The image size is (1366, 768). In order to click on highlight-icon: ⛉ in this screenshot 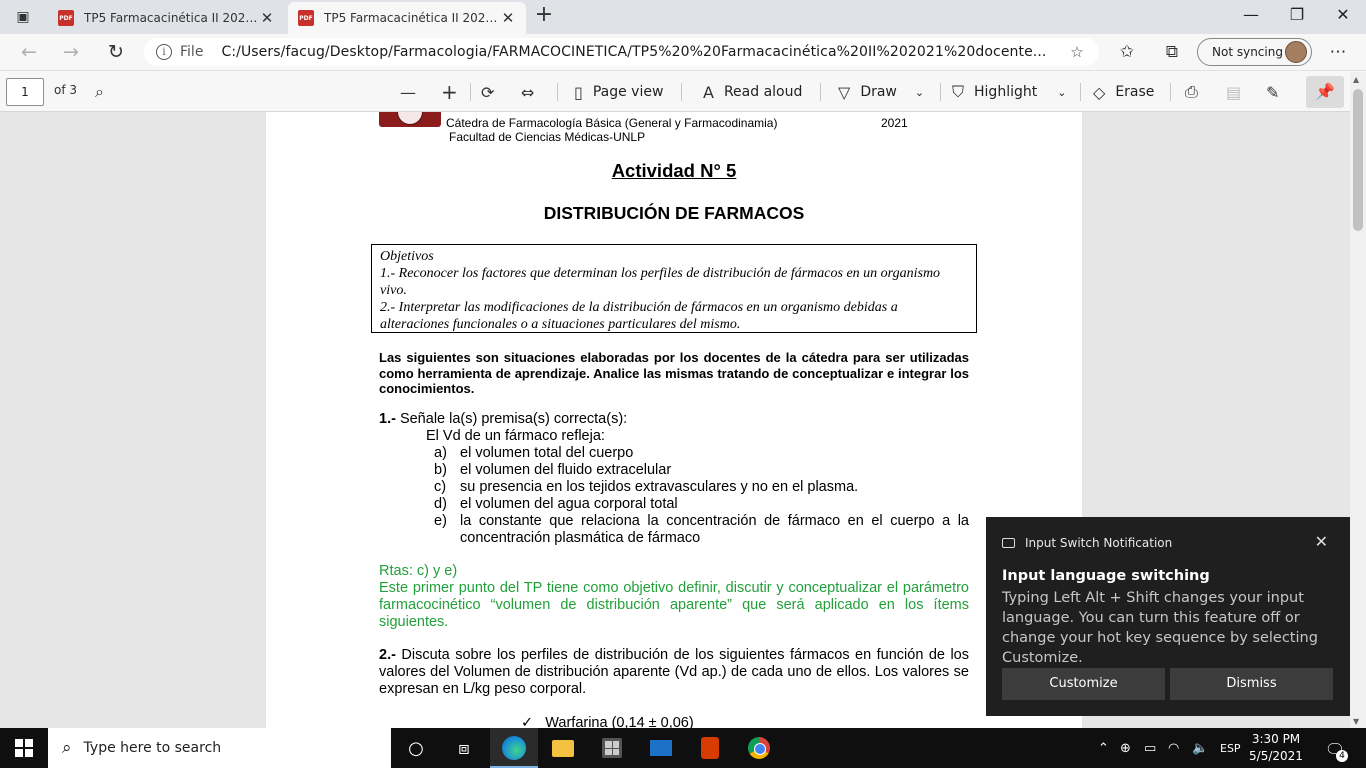, I will do `click(958, 91)`.